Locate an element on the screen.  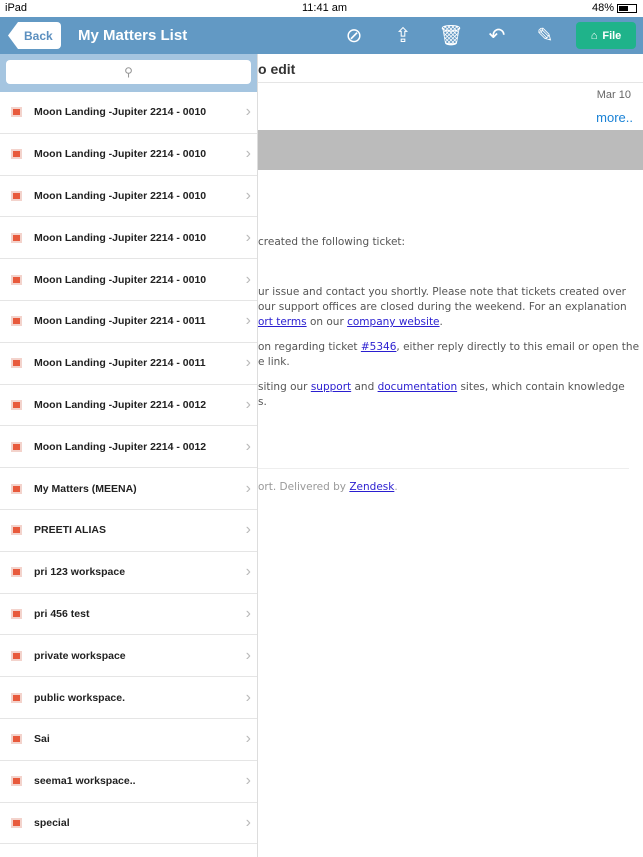
email-date: Mar 10 is located at coordinates (613, 95).